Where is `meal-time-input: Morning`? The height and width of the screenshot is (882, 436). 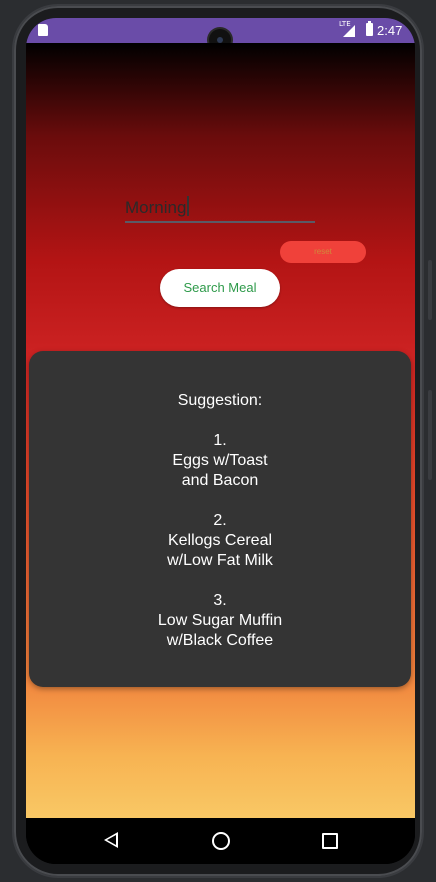 meal-time-input: Morning is located at coordinates (220, 209).